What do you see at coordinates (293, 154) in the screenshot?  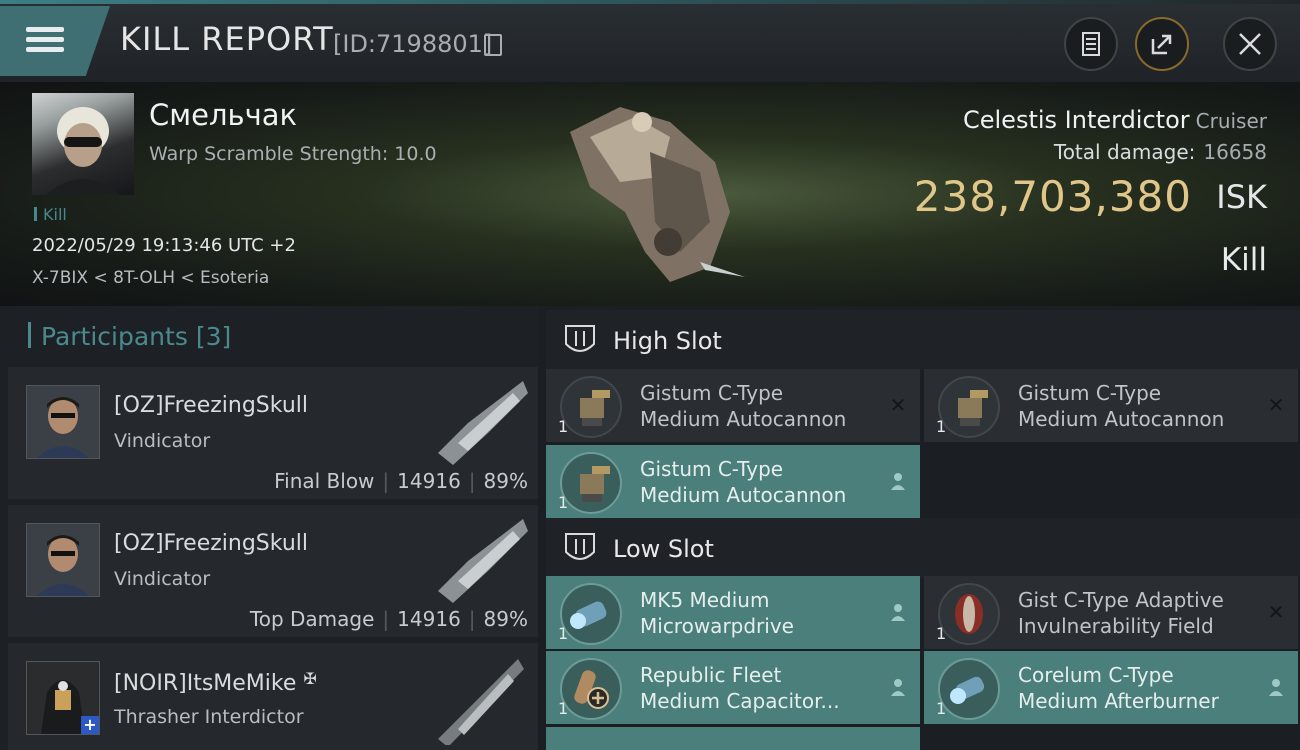 I see `warp-scramble-strength: Warp Scramble Strength: 10.0` at bounding box center [293, 154].